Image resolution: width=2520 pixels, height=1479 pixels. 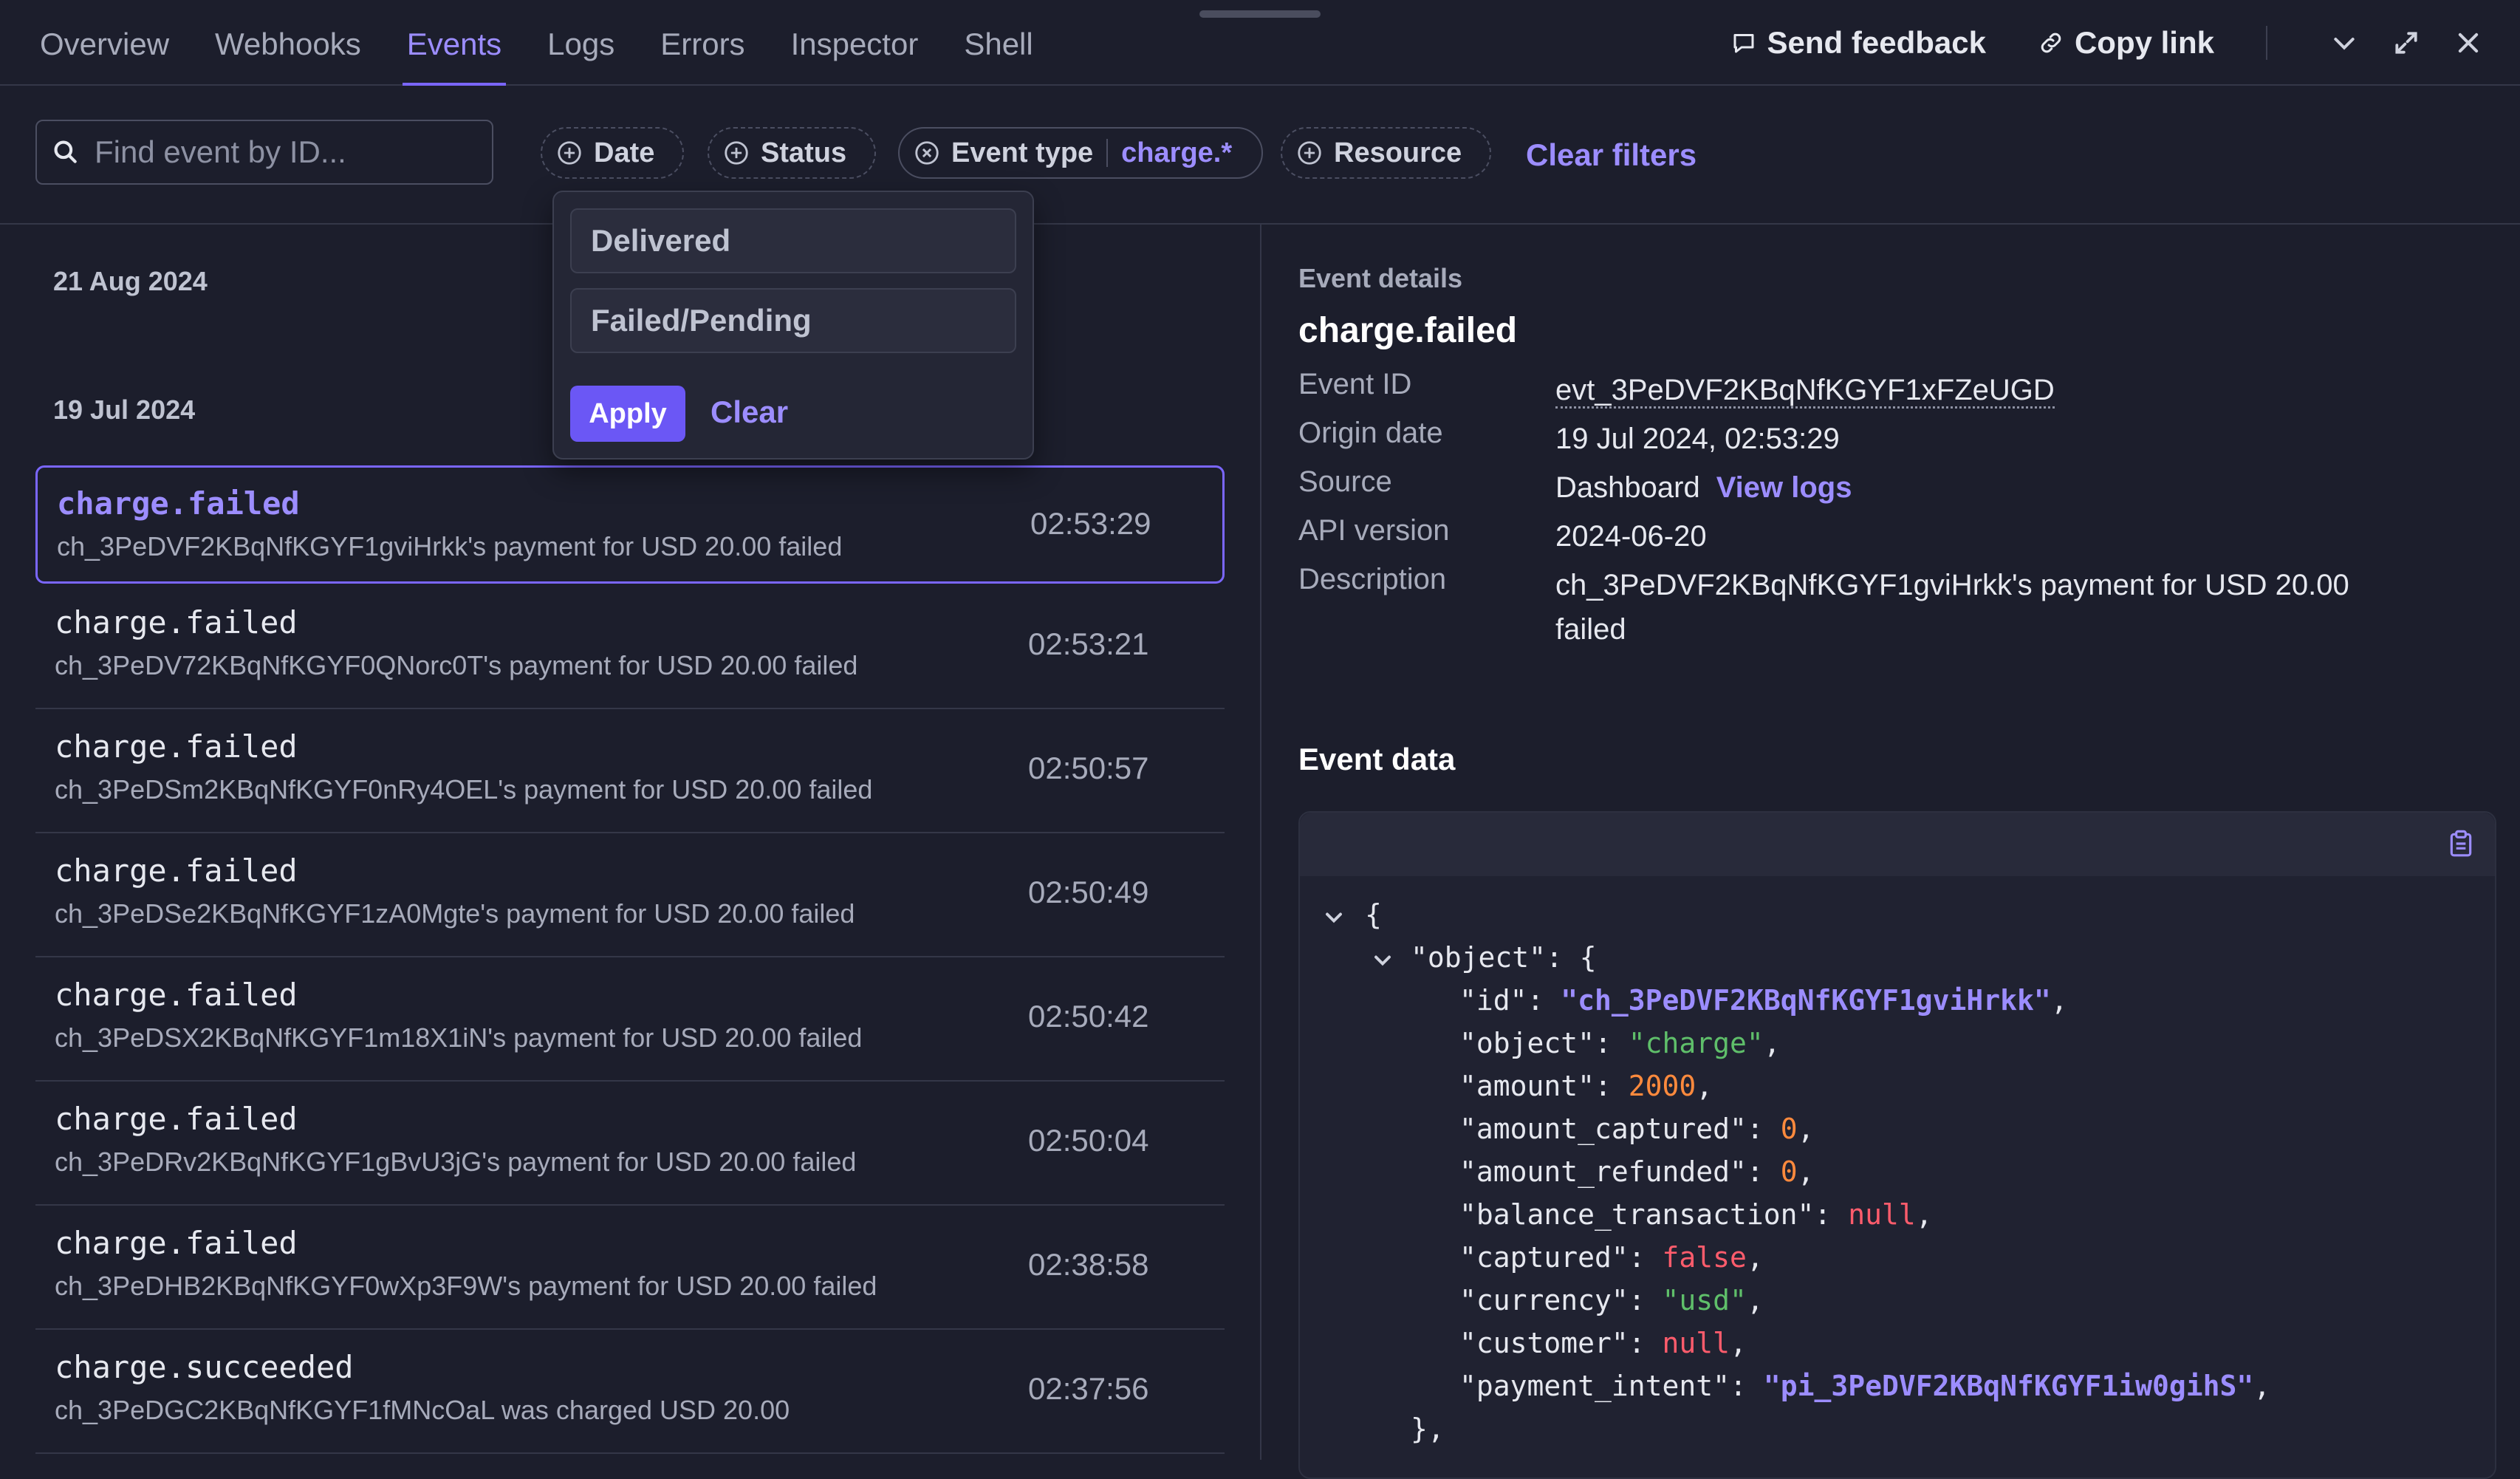 I want to click on detail-key: Source, so click(x=1345, y=481).